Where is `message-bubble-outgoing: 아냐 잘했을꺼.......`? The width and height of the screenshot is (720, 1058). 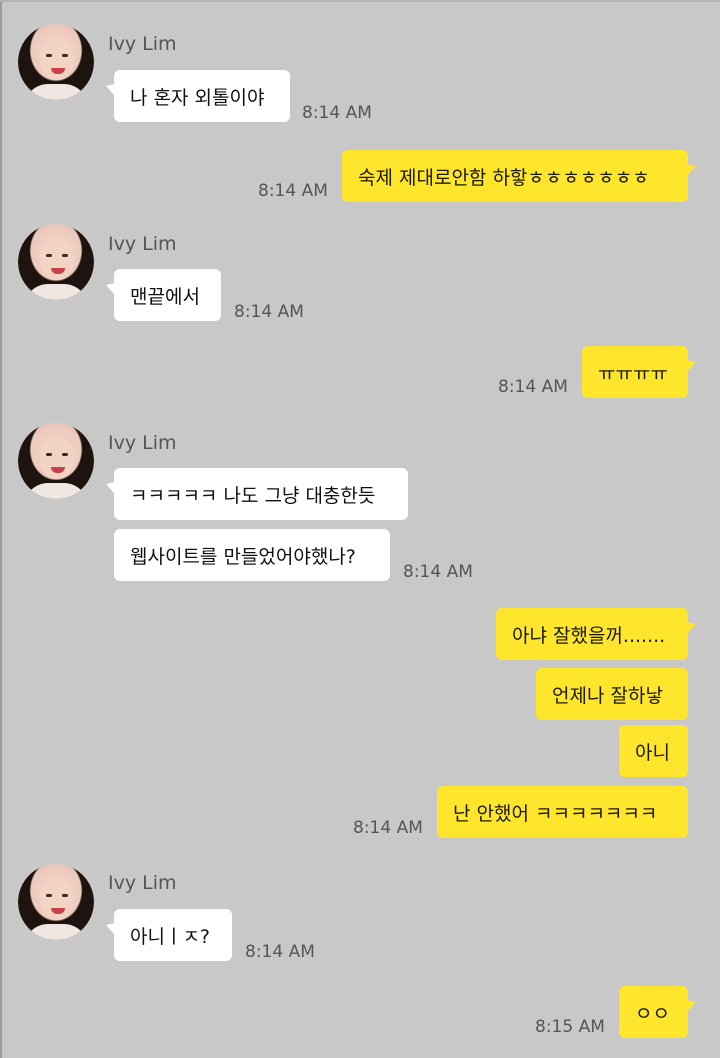
message-bubble-outgoing: 아냐 잘했을꺼....... is located at coordinates (592, 634).